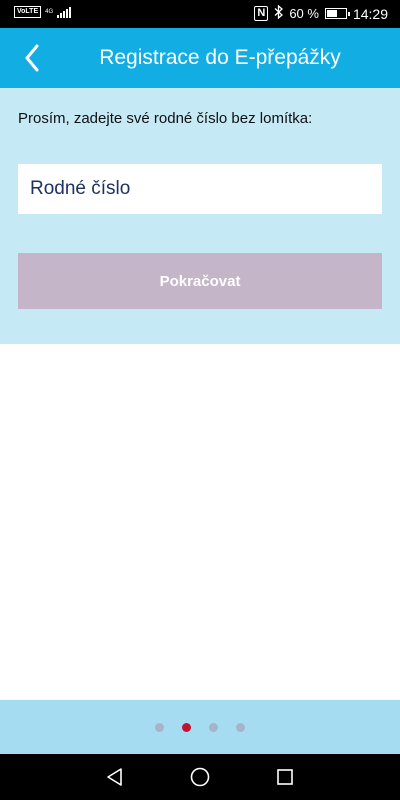  What do you see at coordinates (279, 13) in the screenshot?
I see `bluetooth-icon` at bounding box center [279, 13].